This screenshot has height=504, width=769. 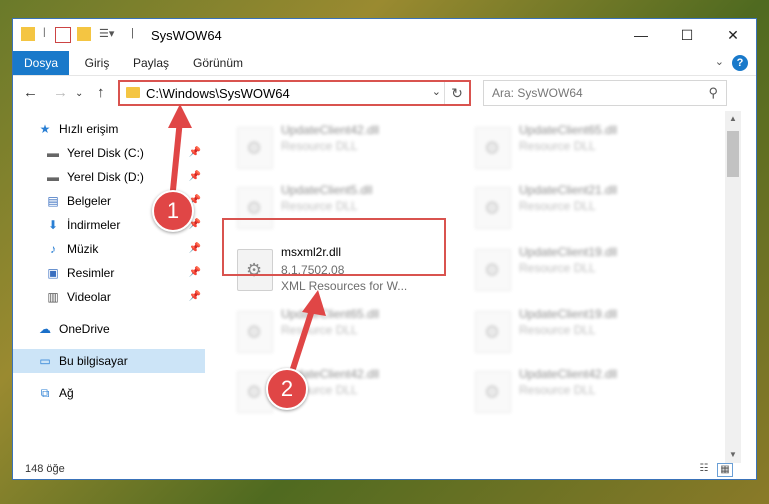 What do you see at coordinates (287, 389) in the screenshot?
I see `step-2-badge: 2` at bounding box center [287, 389].